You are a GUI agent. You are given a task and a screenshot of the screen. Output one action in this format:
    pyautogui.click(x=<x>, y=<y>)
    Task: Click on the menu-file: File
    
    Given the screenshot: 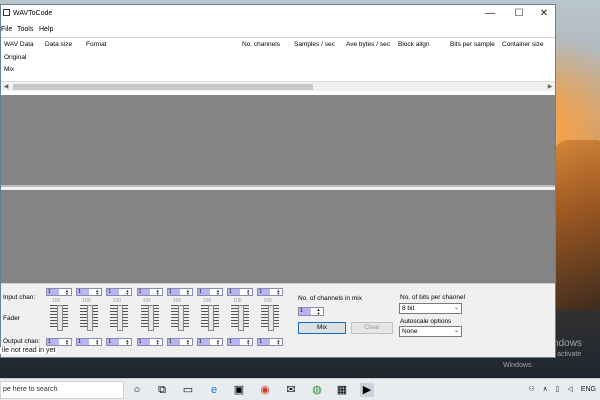 What is the action you would take?
    pyautogui.click(x=6, y=29)
    